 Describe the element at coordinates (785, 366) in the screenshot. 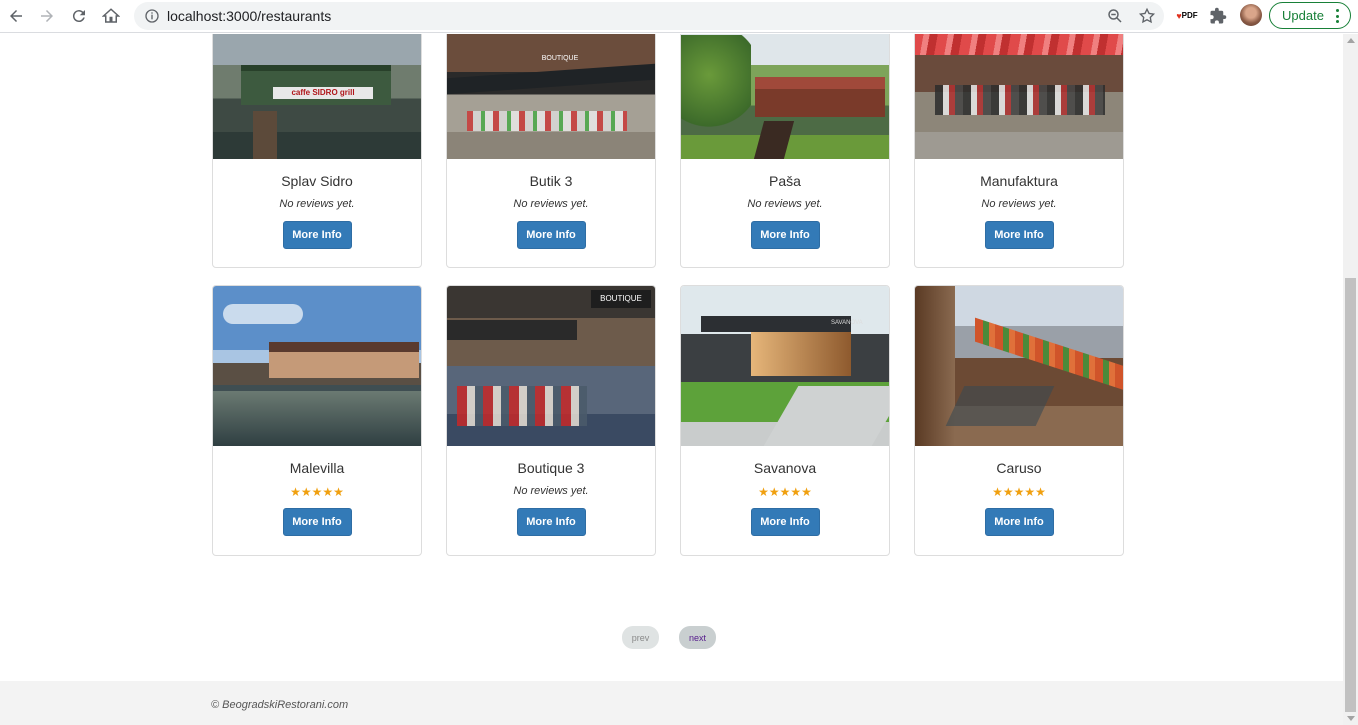

I see `restaurant-photo: SAVANOVA` at that location.